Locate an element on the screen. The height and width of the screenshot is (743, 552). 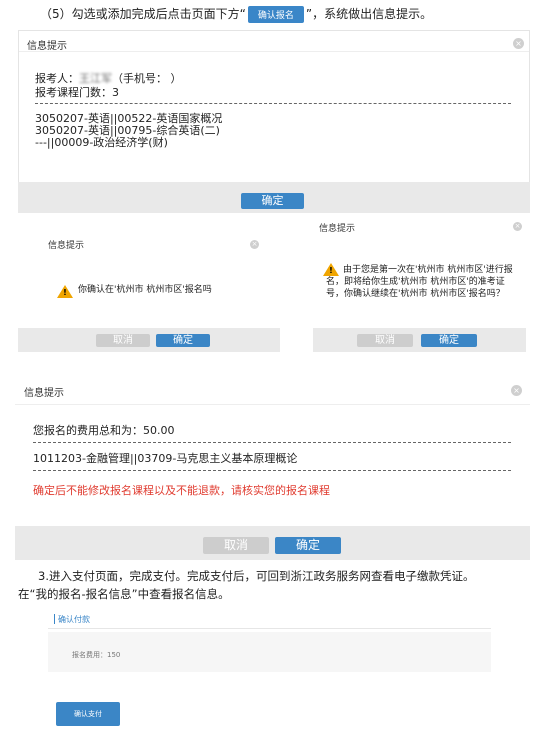
course-count: 报考课程门数：3 is located at coordinates (77, 92).